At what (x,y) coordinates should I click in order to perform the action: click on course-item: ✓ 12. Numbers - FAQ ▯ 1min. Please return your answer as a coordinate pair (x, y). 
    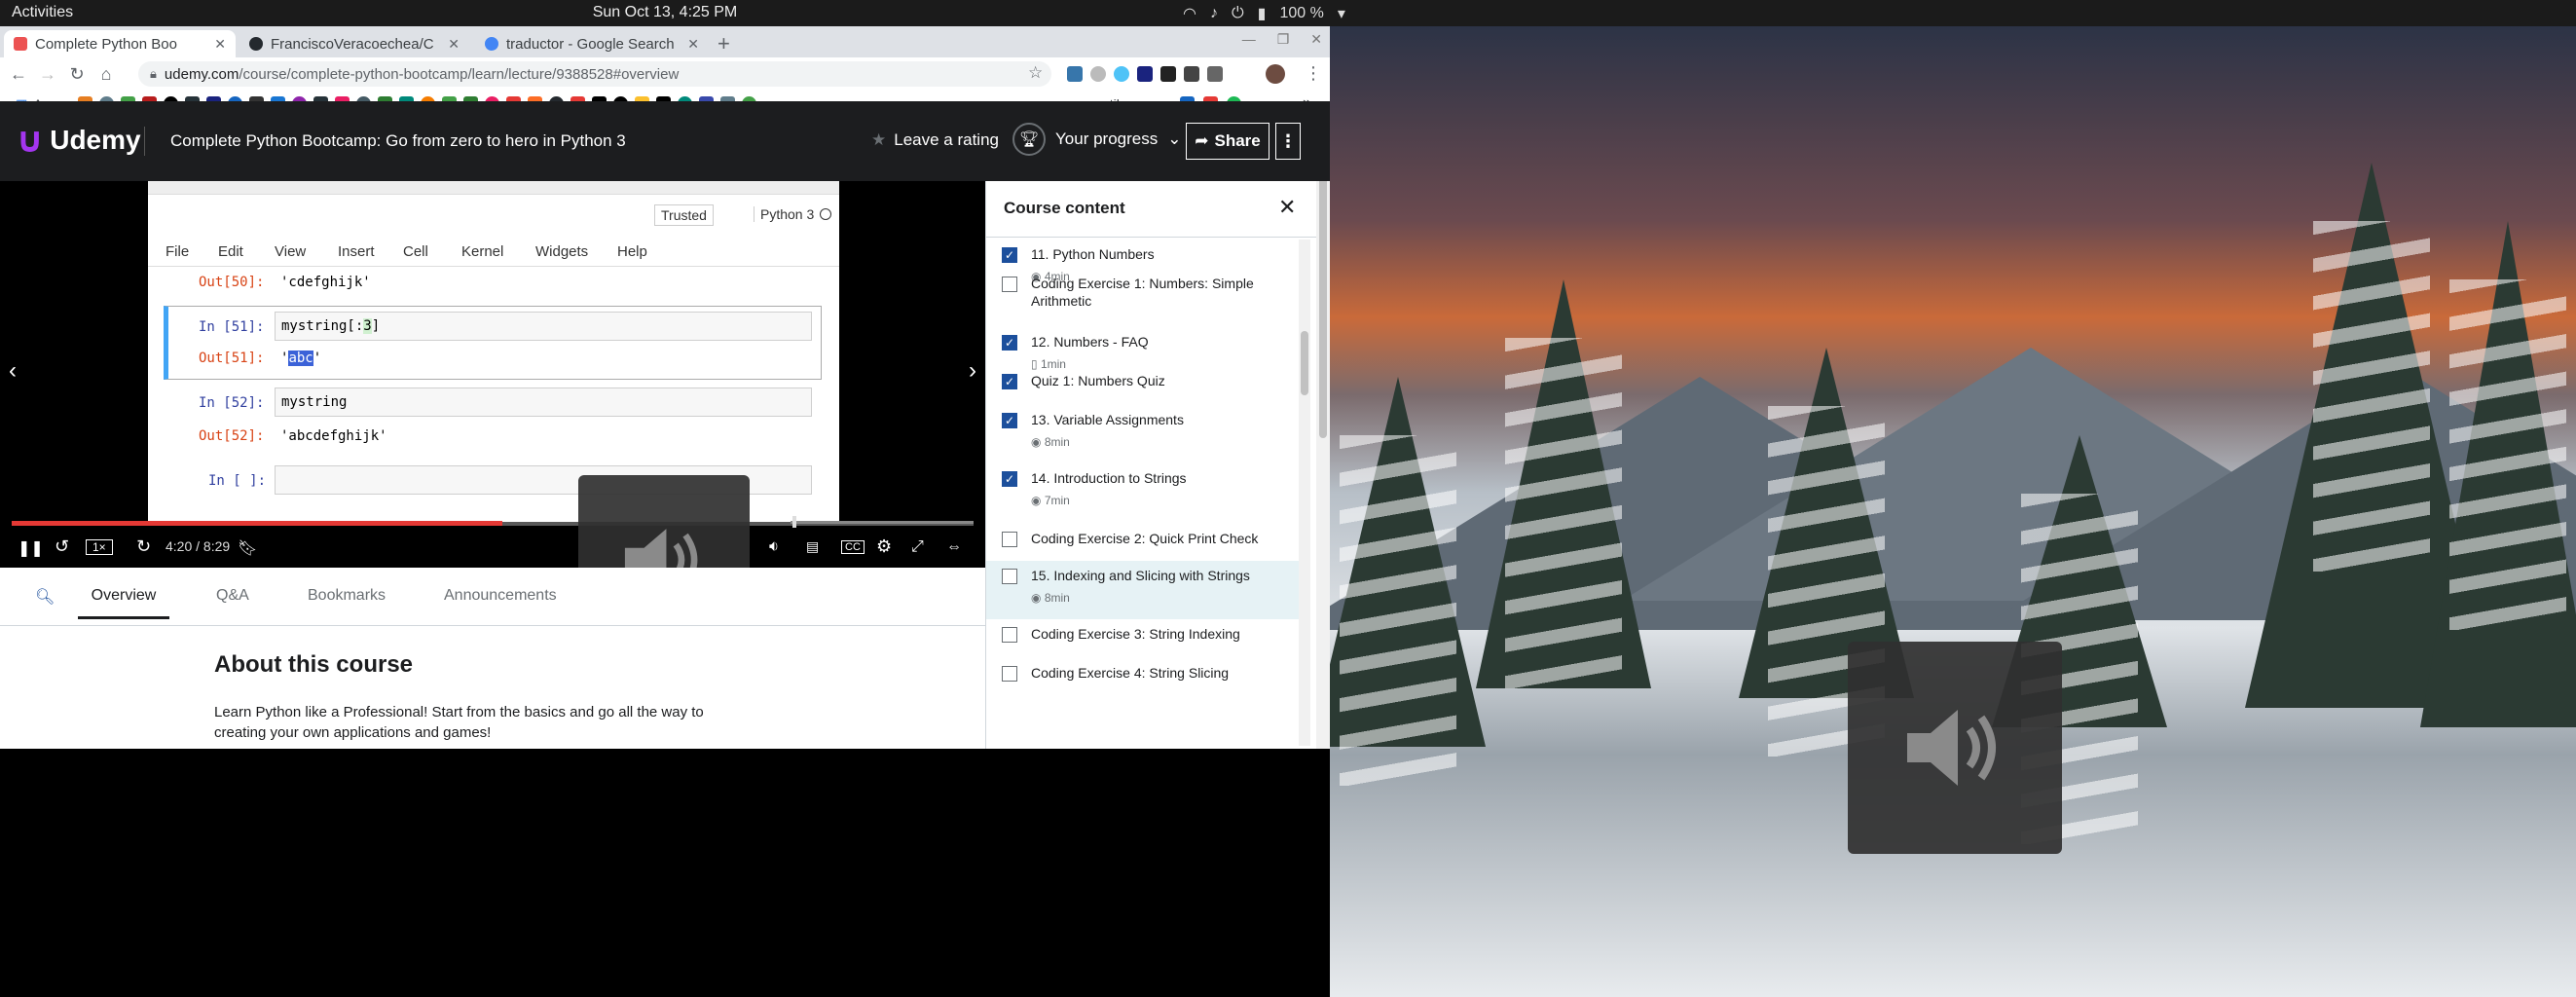
    Looking at the image, I should click on (1143, 349).